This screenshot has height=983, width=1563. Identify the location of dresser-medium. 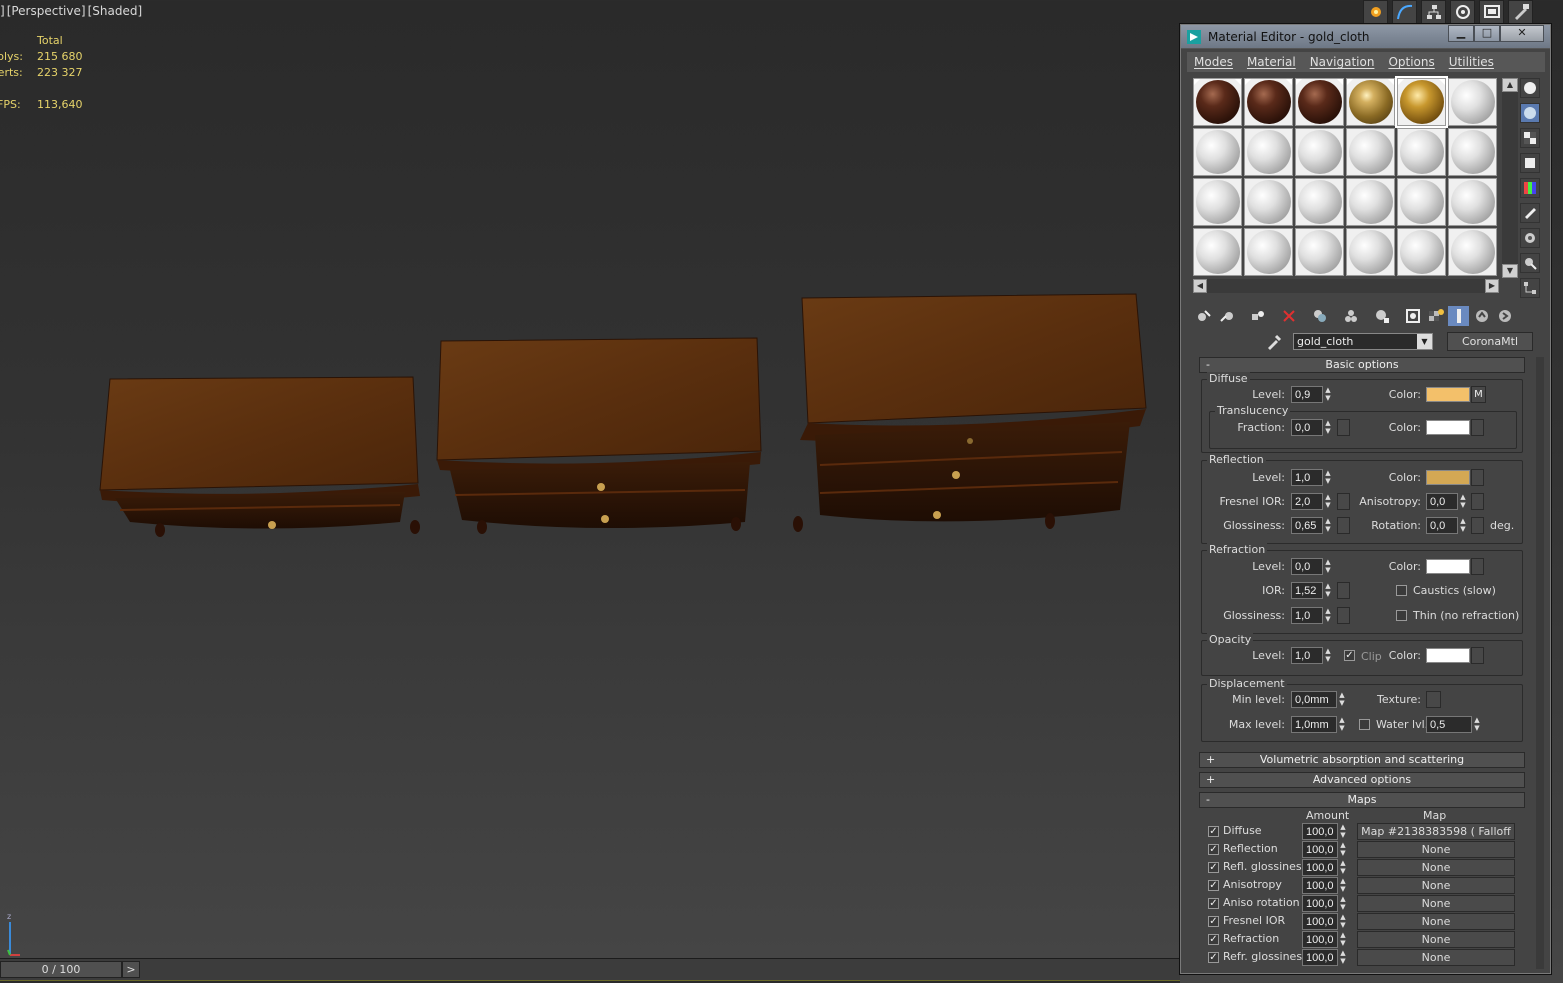
(599, 435).